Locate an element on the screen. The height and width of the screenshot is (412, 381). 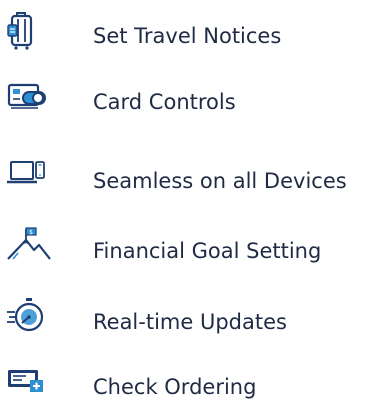
feature-label: Real-time Updates is located at coordinates (190, 322).